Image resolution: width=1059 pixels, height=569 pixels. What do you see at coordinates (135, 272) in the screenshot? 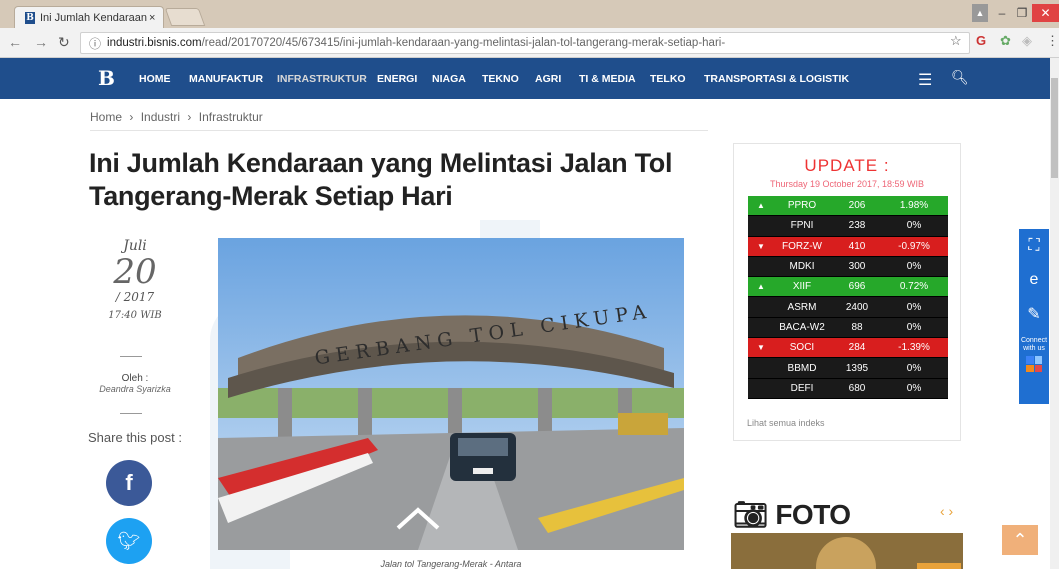
I see `date-day: 20` at bounding box center [135, 272].